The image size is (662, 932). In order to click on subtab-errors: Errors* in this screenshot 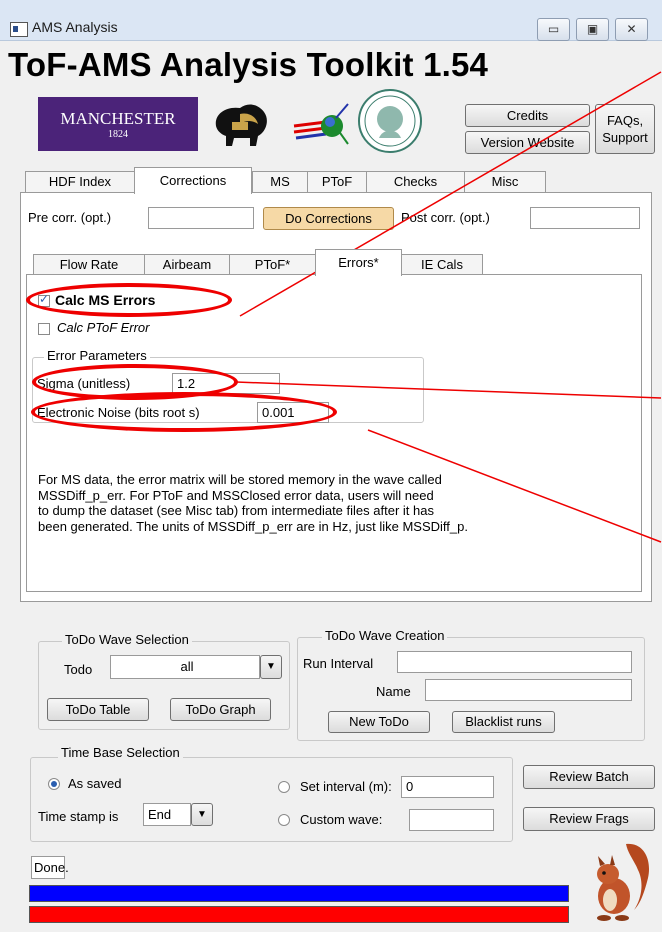, I will do `click(358, 262)`.